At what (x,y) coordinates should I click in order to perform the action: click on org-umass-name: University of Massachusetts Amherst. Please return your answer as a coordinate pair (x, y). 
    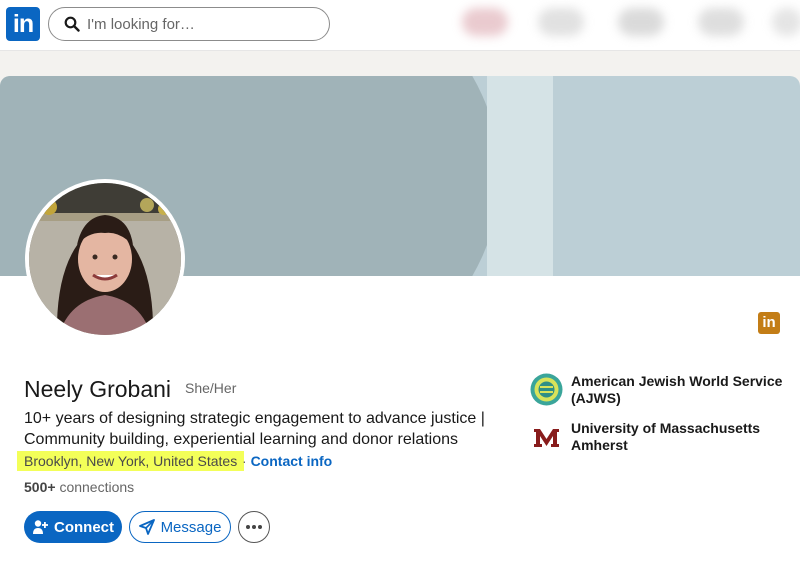
    Looking at the image, I should click on (666, 436).